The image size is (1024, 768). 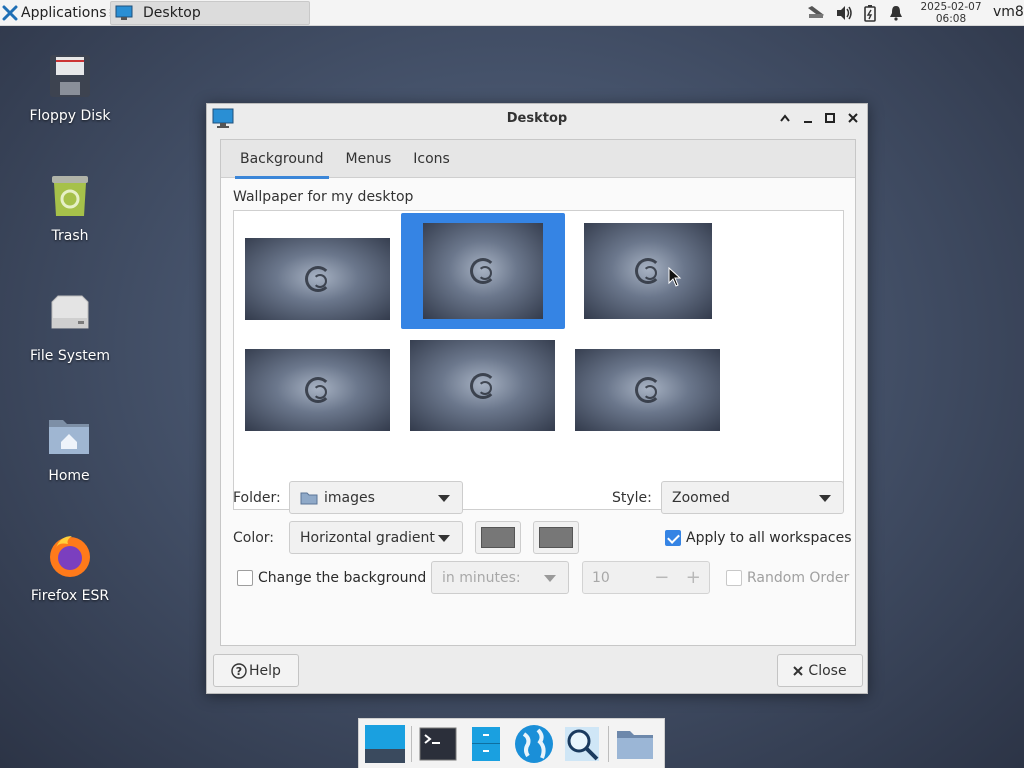 What do you see at coordinates (896, 13) in the screenshot?
I see `notification-bell-icon` at bounding box center [896, 13].